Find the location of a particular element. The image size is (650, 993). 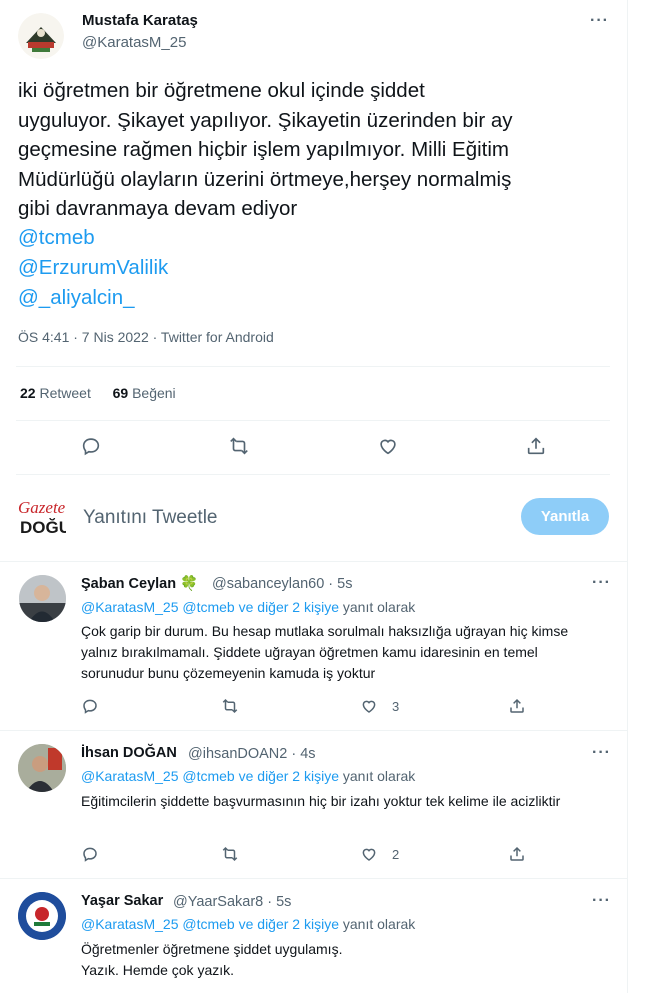

tweet-stats: 22 Retweet 69 Beğeni is located at coordinates (98, 393).